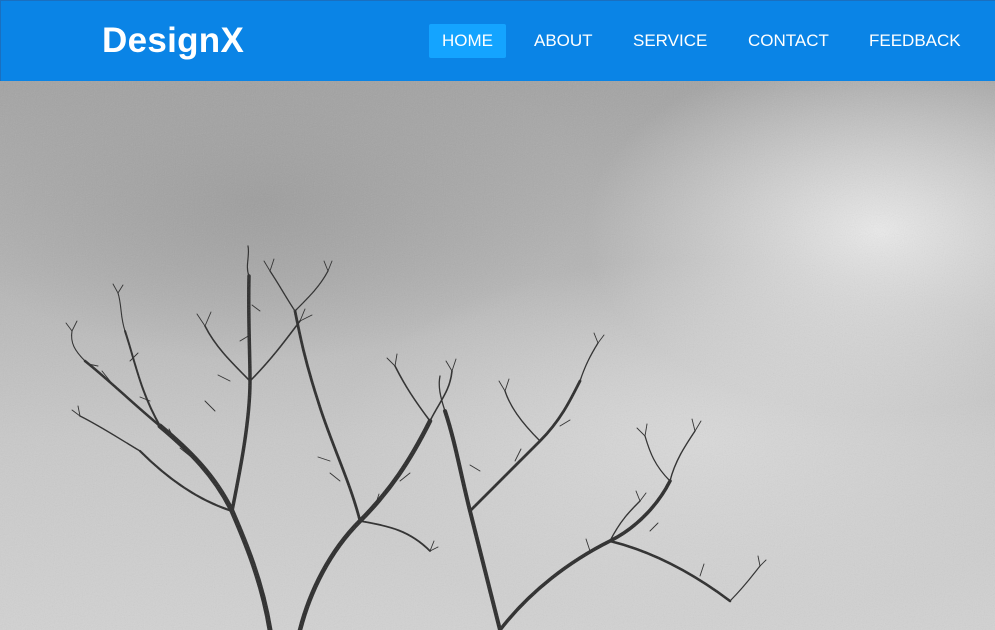 Image resolution: width=995 pixels, height=630 pixels. Describe the element at coordinates (915, 41) in the screenshot. I see `nav-item-feedback: FEEDBACK` at that location.